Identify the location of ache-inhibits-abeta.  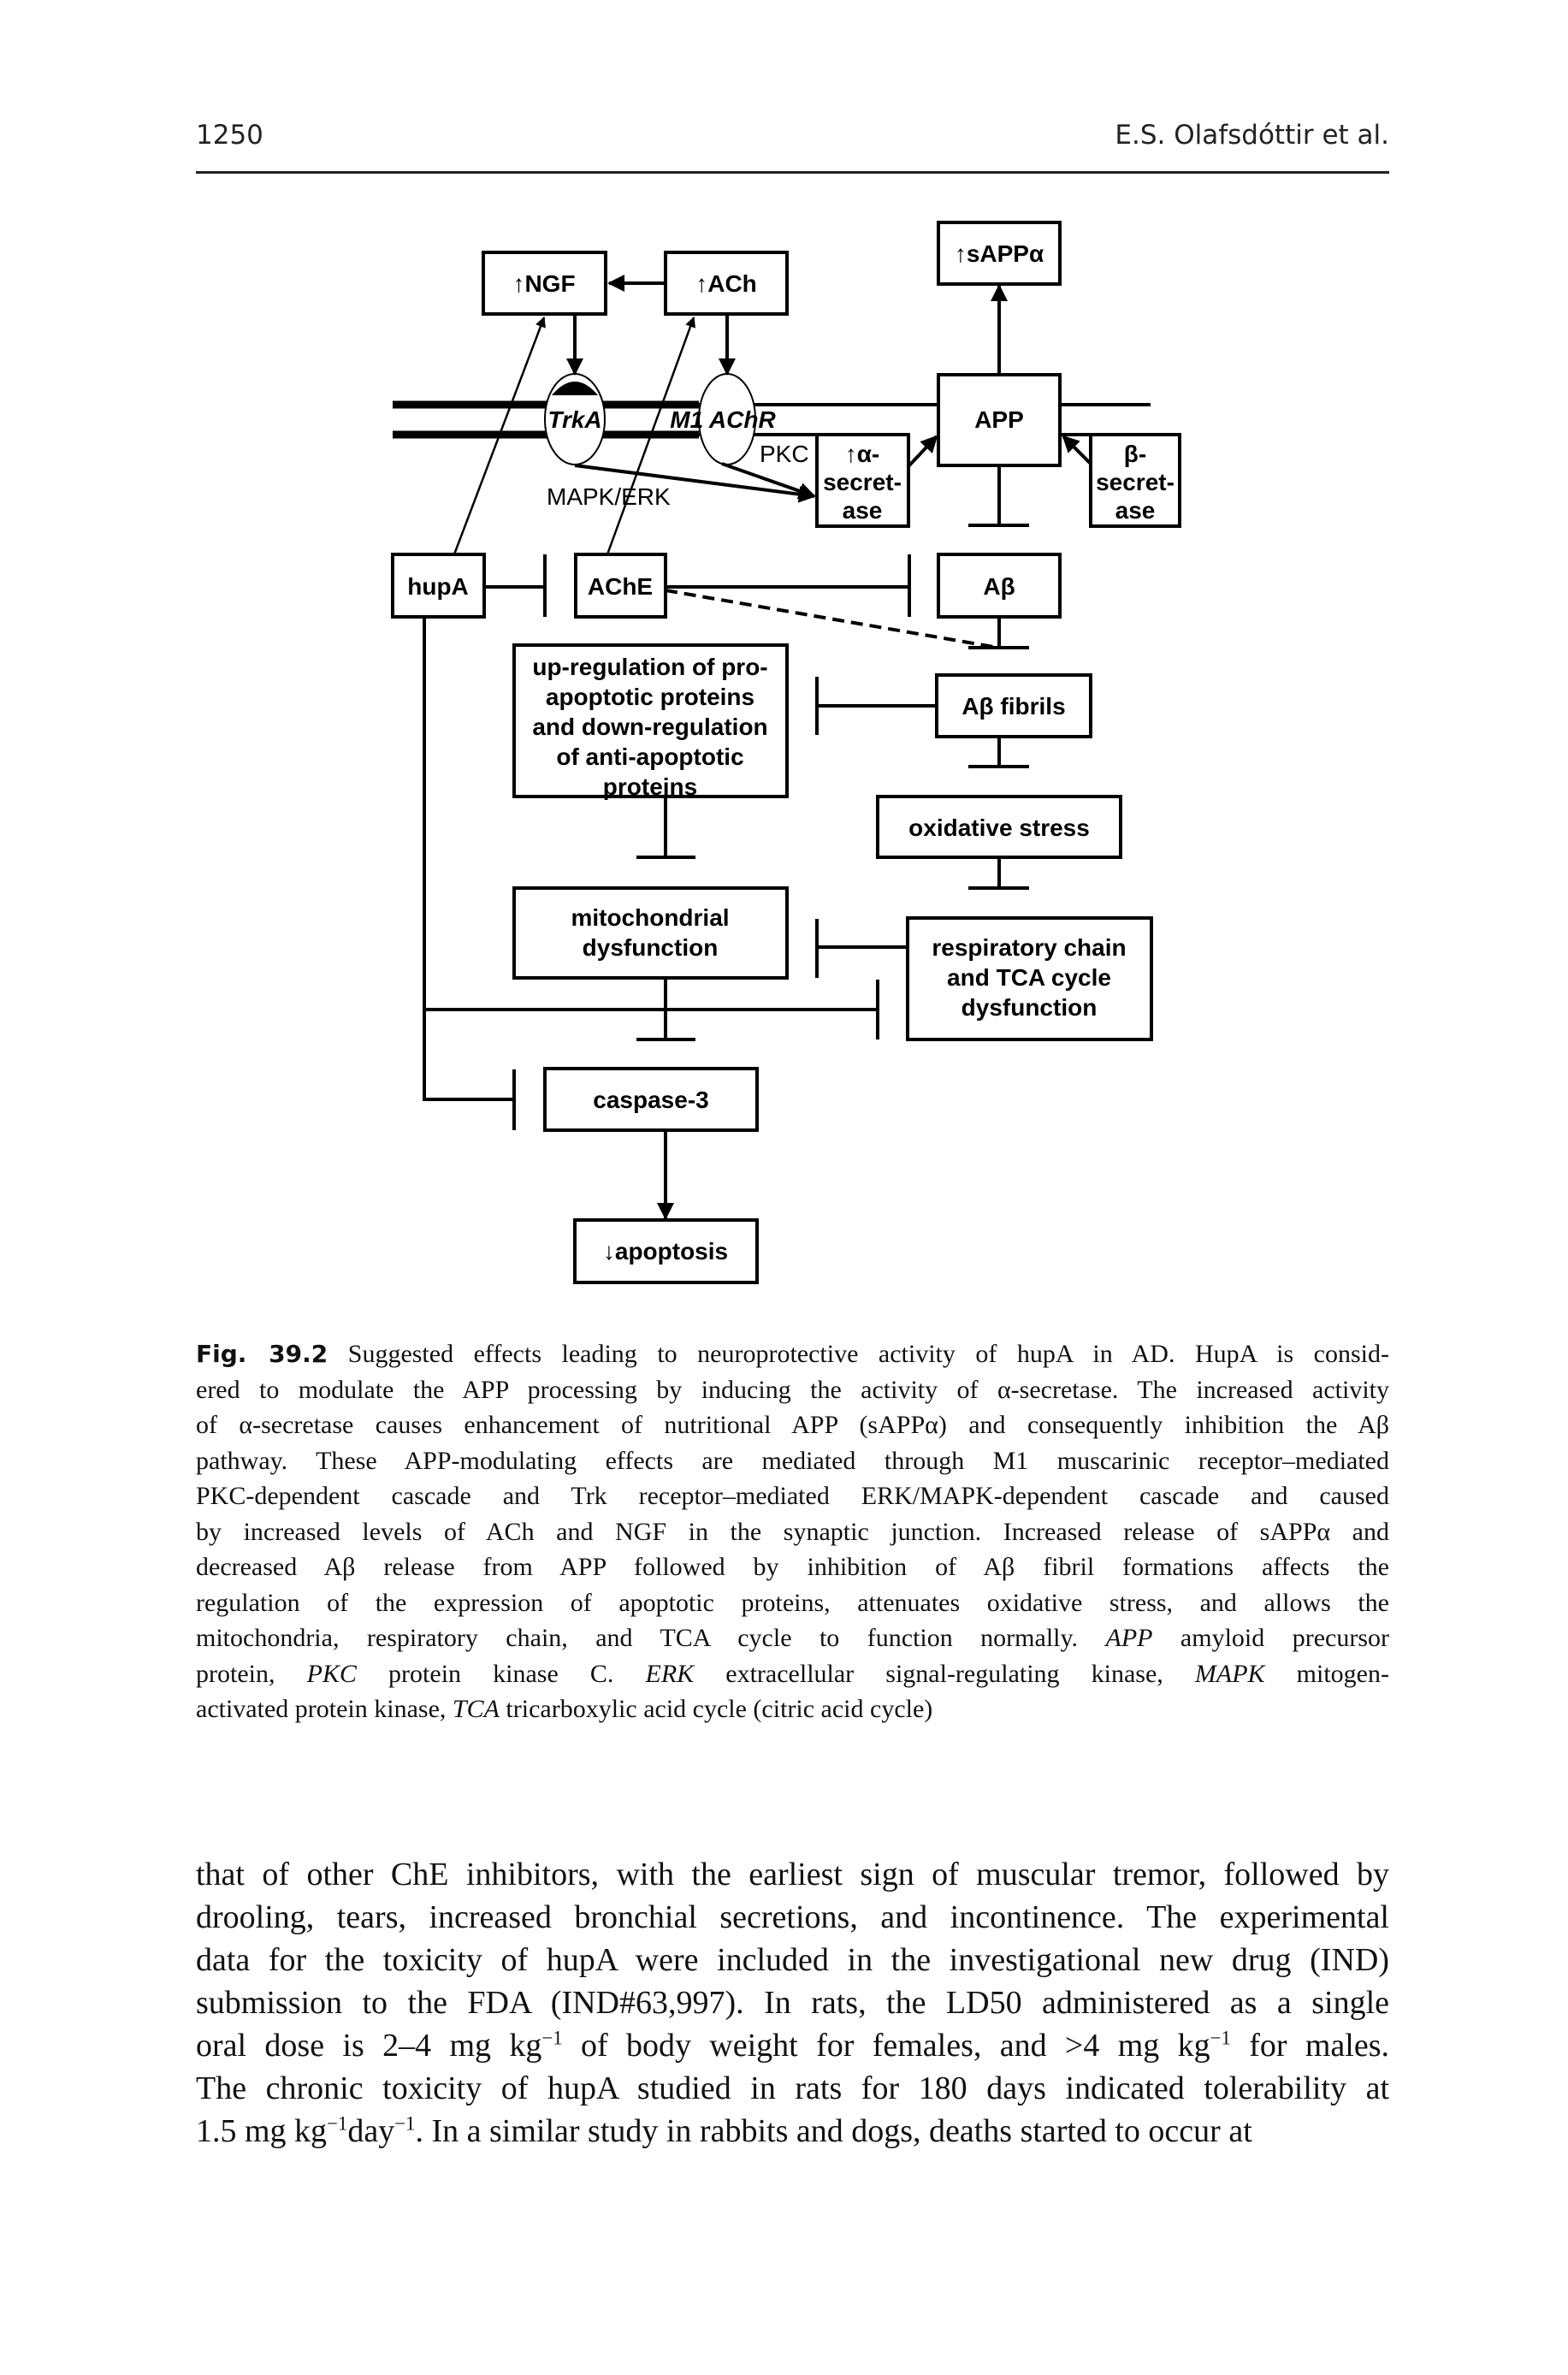
(788, 586).